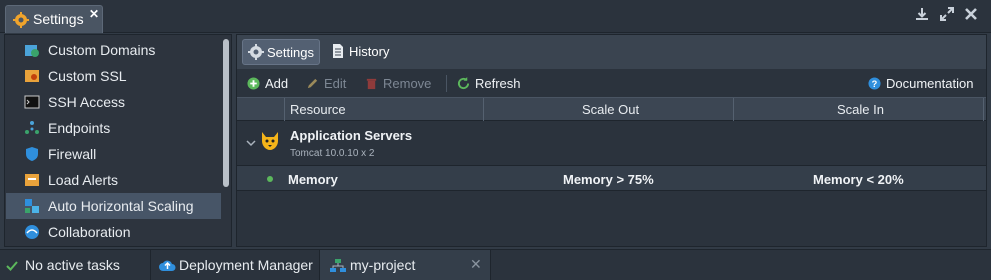 This screenshot has width=991, height=280. I want to click on tab-settings: Settings ✕, so click(54, 19).